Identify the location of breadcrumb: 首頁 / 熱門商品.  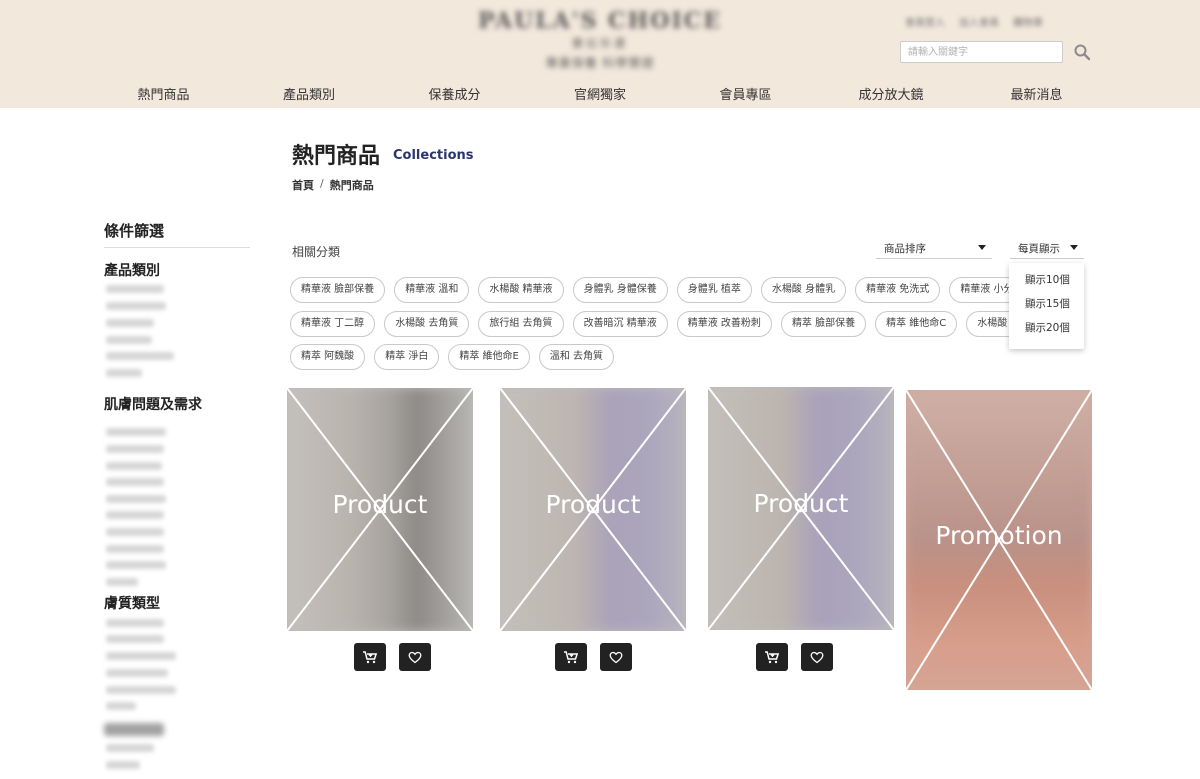
(333, 185).